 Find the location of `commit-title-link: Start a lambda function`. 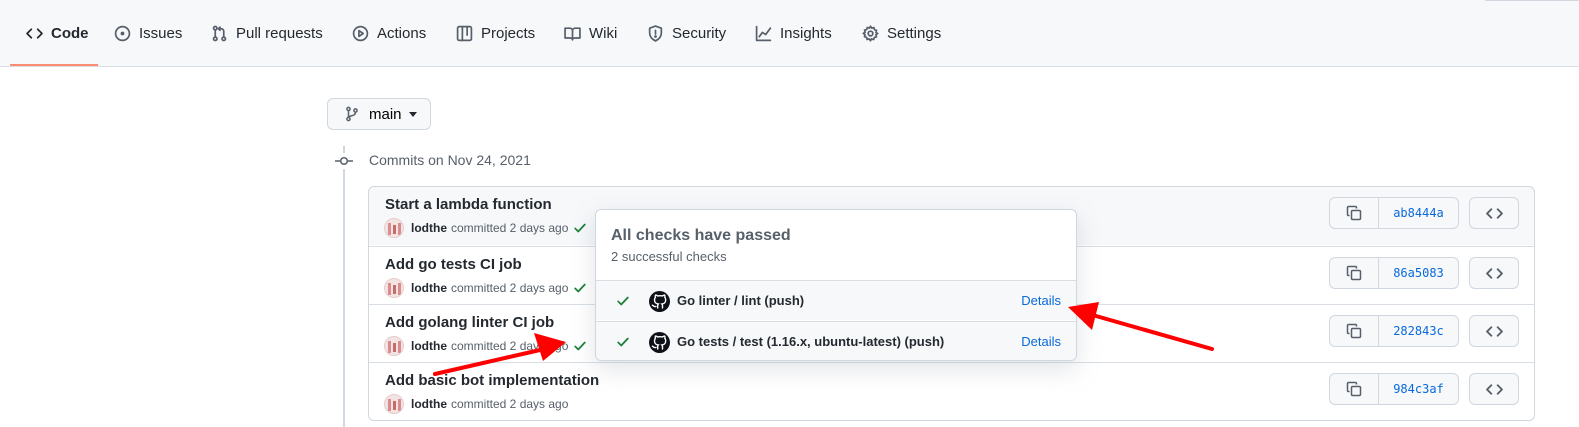

commit-title-link: Start a lambda function is located at coordinates (468, 204).